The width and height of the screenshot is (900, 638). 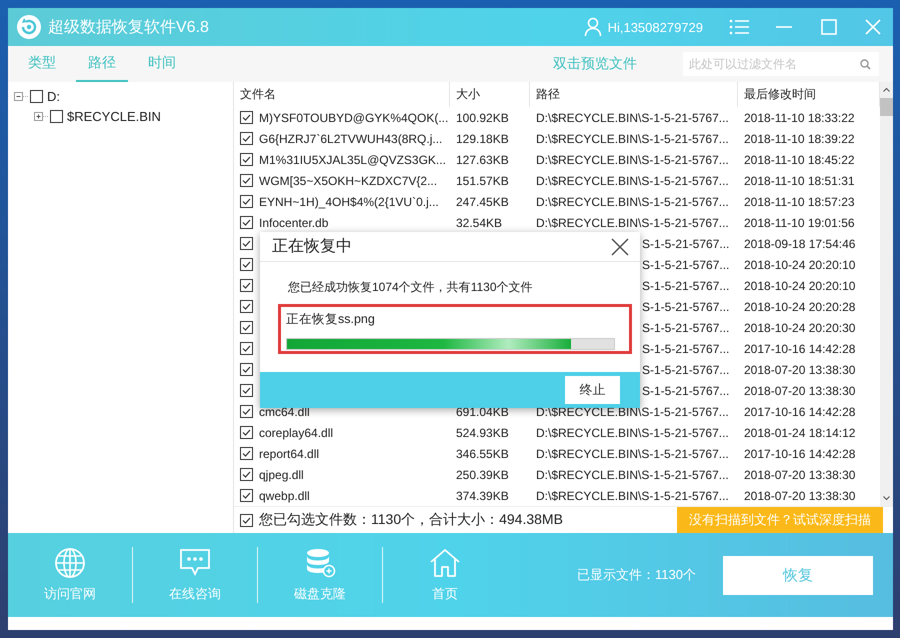 I want to click on column-header: 大小, so click(x=490, y=94).